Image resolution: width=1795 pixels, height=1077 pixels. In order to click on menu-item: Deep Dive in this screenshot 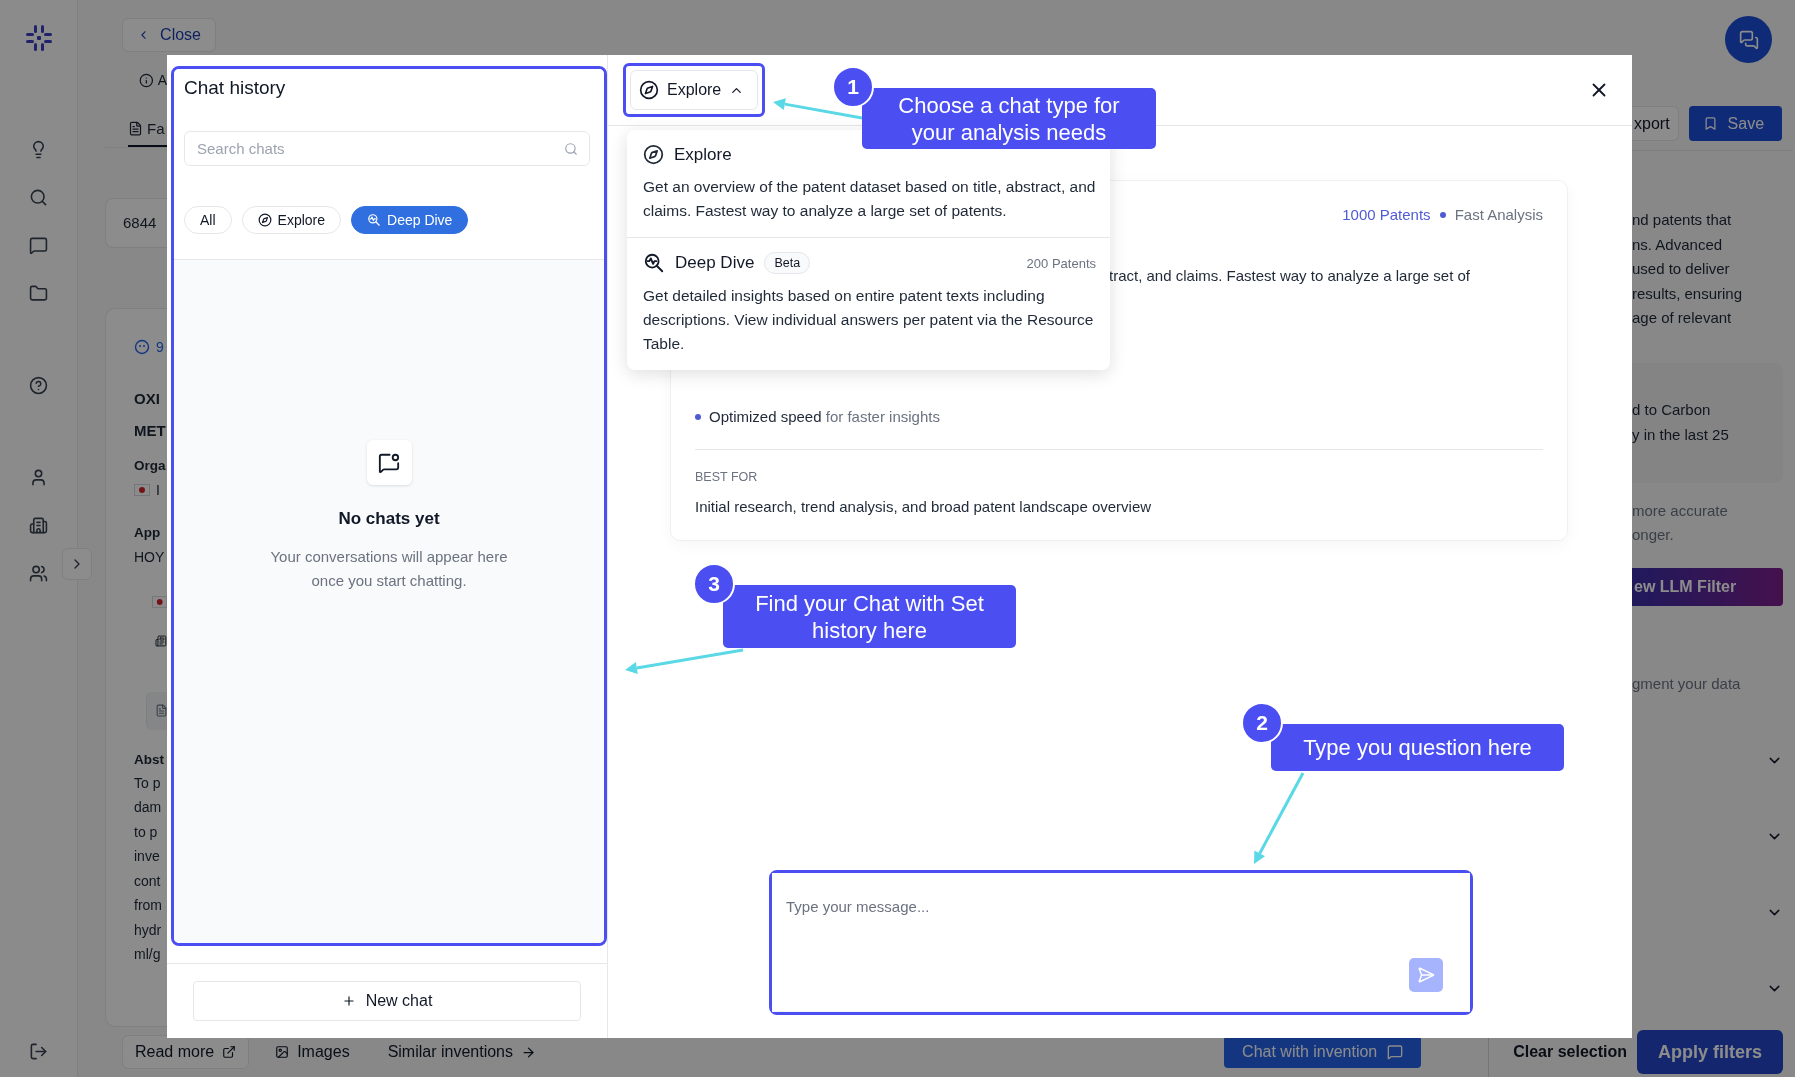, I will do `click(715, 263)`.